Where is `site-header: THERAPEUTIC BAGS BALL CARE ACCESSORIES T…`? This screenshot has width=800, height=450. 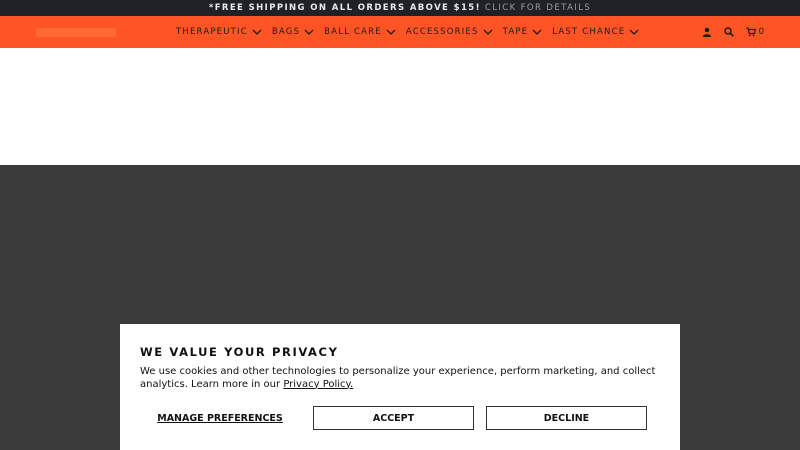 site-header: THERAPEUTIC BAGS BALL CARE ACCESSORIES T… is located at coordinates (400, 32).